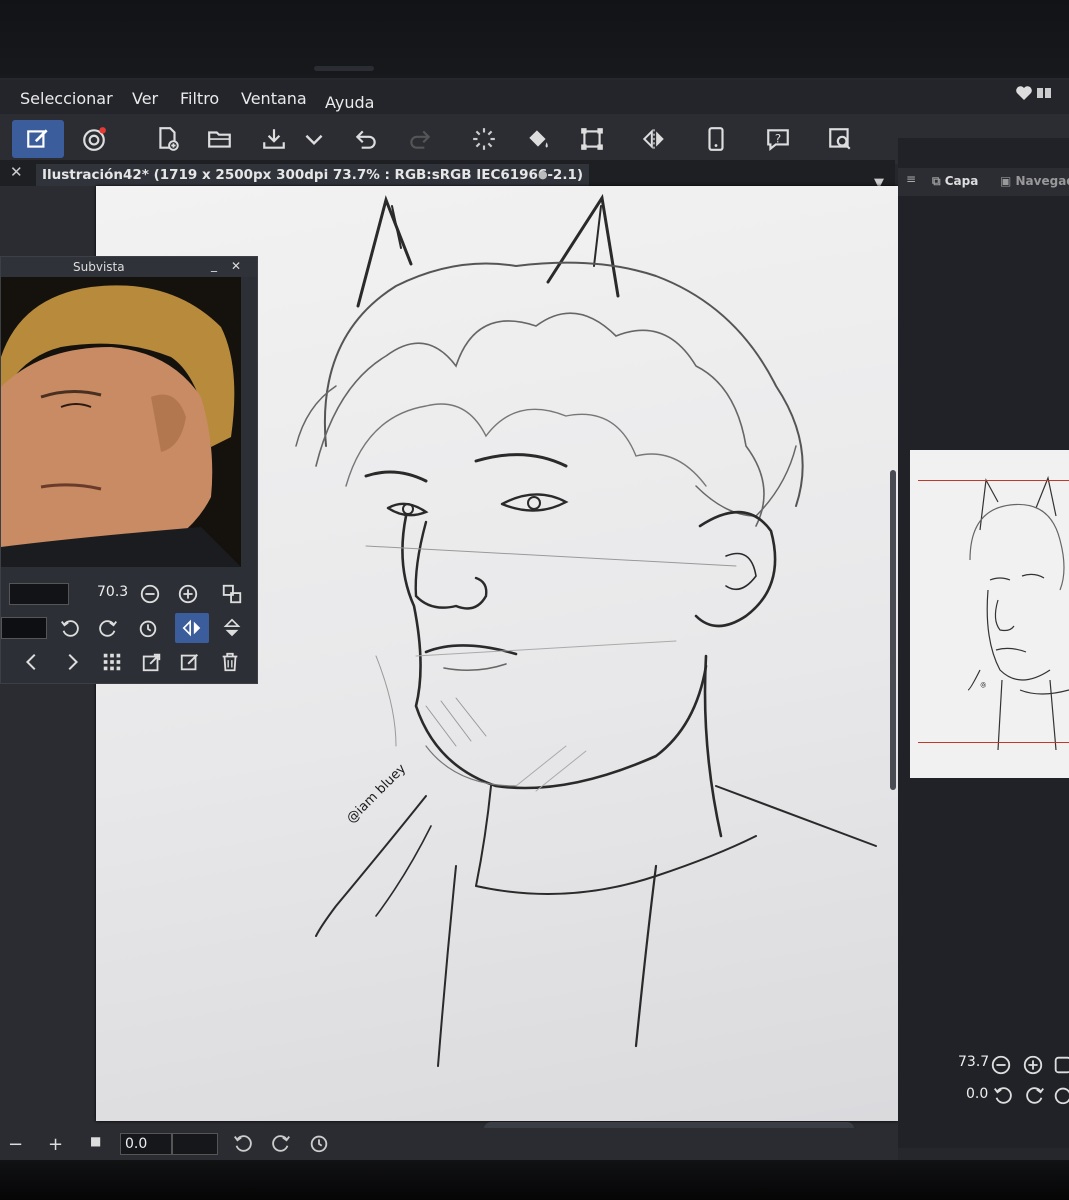 This screenshot has width=1069, height=1200. What do you see at coordinates (95, 1141) in the screenshot?
I see `square-marker-icon: ■` at bounding box center [95, 1141].